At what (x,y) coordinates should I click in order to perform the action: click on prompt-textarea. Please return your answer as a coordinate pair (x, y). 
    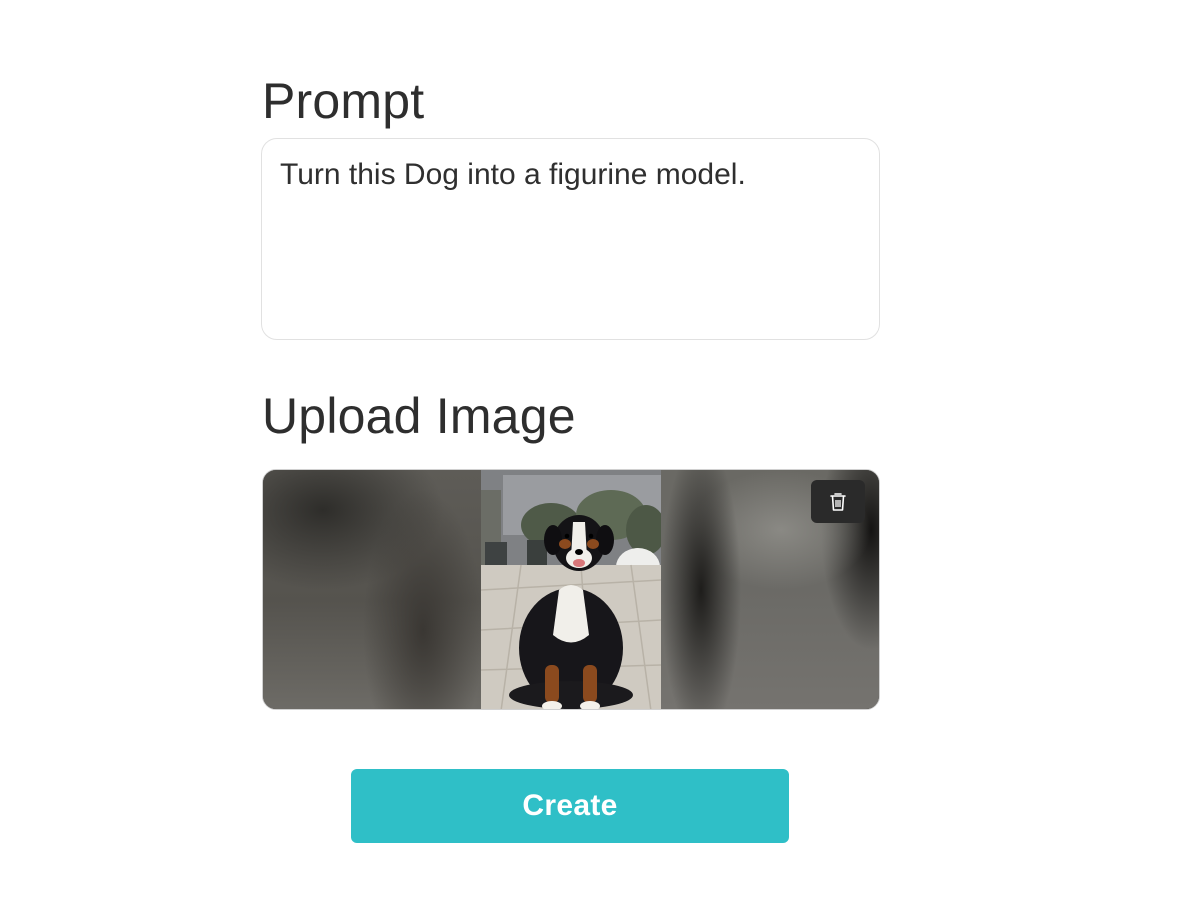
    Looking at the image, I should click on (570, 239).